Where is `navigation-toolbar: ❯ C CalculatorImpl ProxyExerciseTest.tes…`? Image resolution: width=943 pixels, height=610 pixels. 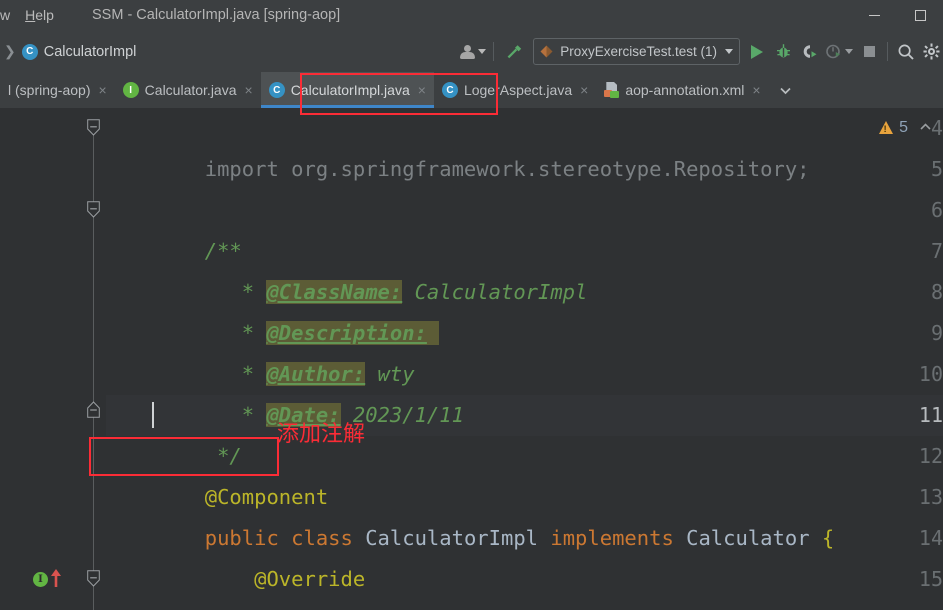 navigation-toolbar: ❯ C CalculatorImpl ProxyExerciseTest.tes… is located at coordinates (471, 52).